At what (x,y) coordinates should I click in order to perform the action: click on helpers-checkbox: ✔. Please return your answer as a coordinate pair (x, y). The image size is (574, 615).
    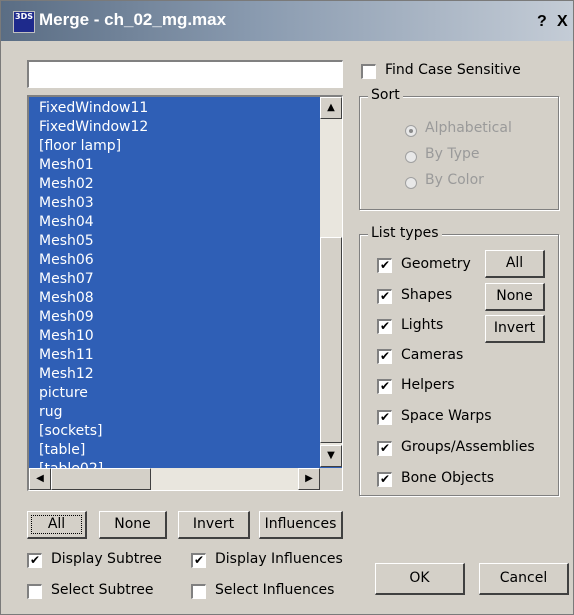
    Looking at the image, I should click on (384, 386).